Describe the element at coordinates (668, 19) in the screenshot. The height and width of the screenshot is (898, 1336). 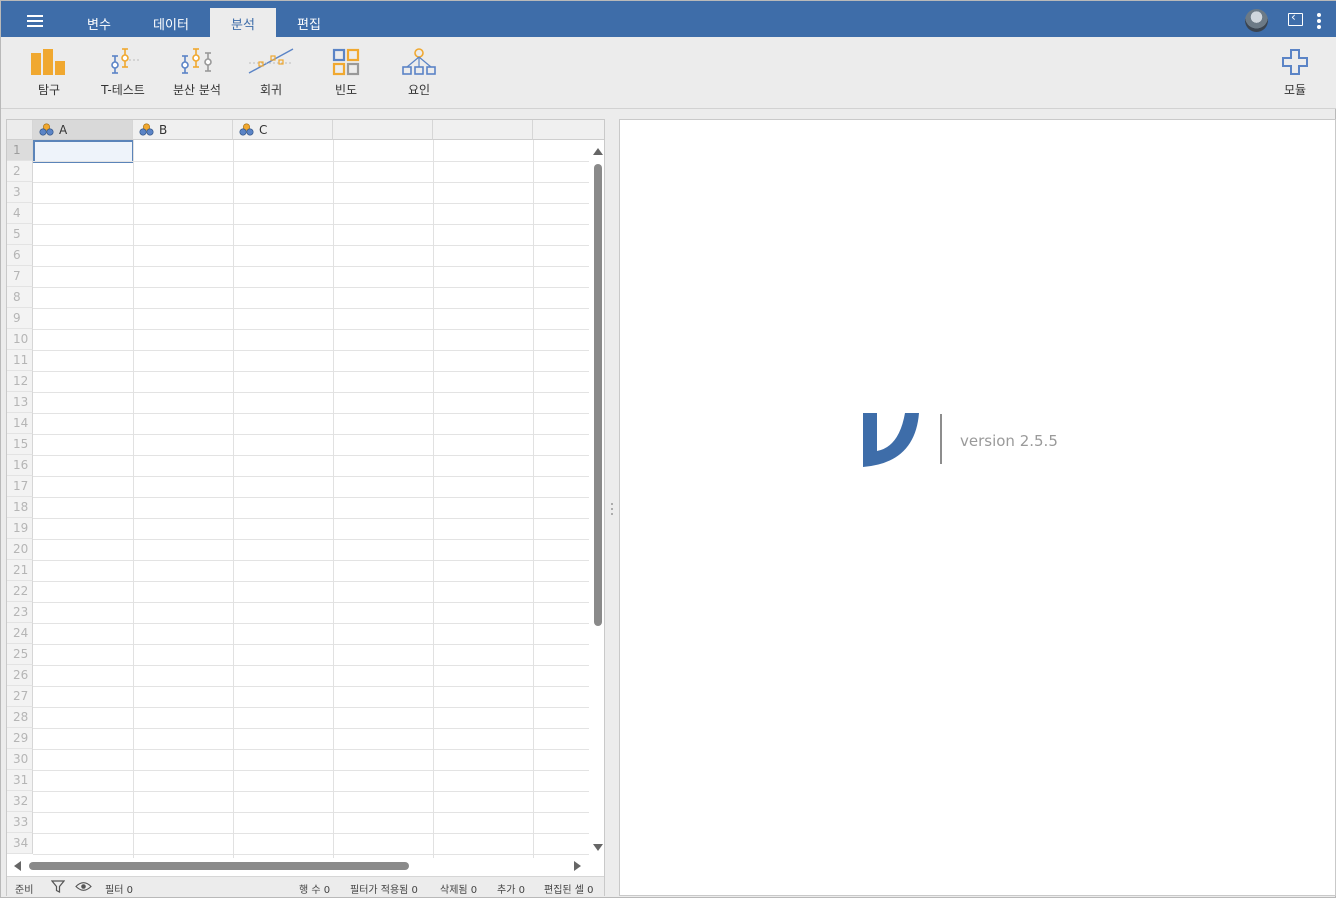
I see `top-bar: 변수 데이터 분석 편집` at that location.